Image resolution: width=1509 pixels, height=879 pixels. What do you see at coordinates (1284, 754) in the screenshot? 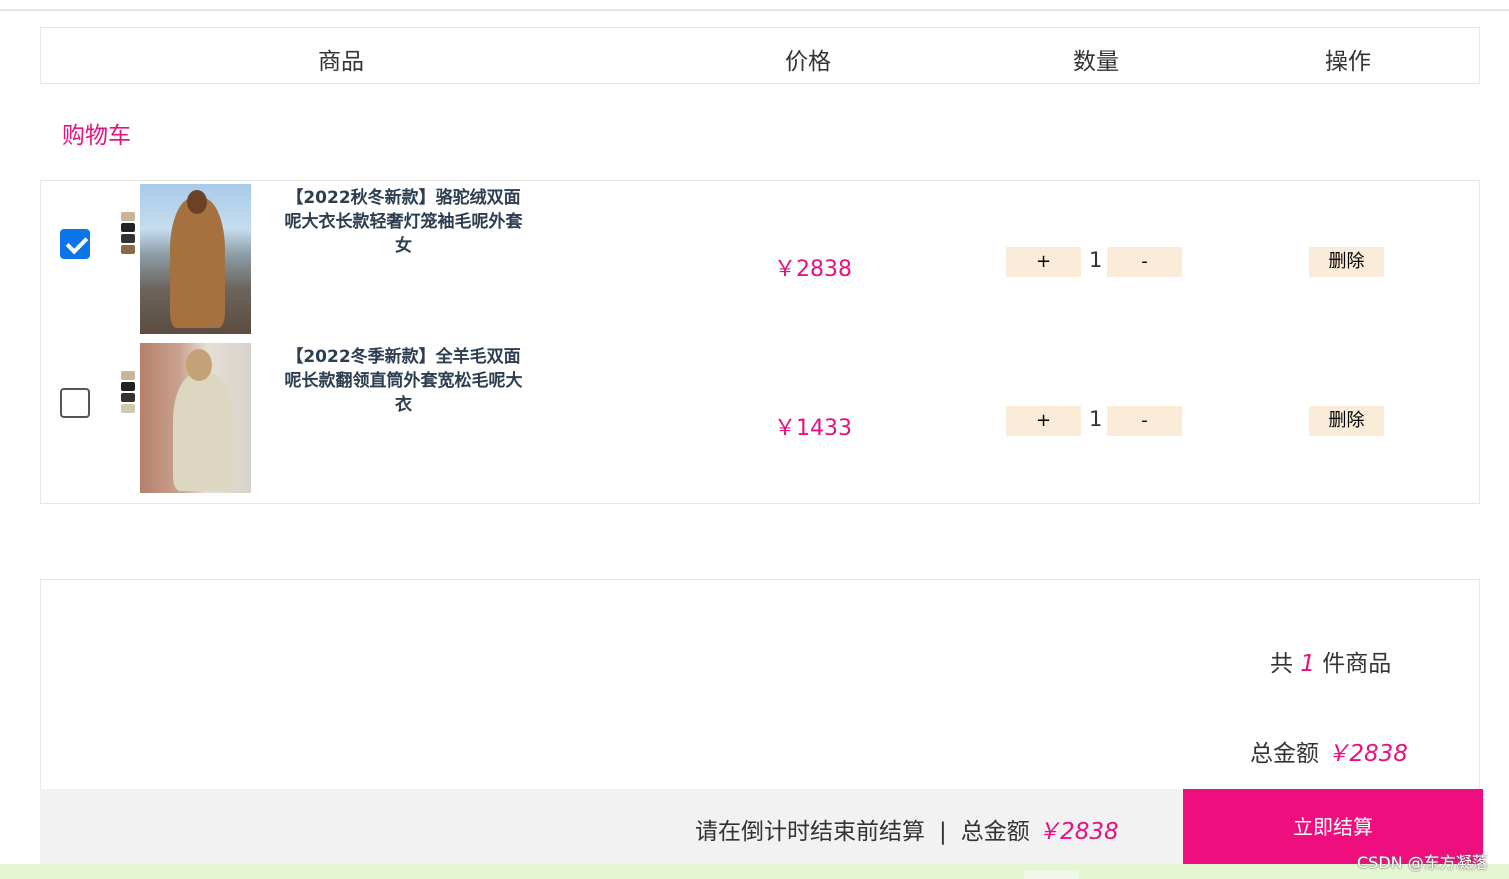
I see `total-label: 总金额` at bounding box center [1284, 754].